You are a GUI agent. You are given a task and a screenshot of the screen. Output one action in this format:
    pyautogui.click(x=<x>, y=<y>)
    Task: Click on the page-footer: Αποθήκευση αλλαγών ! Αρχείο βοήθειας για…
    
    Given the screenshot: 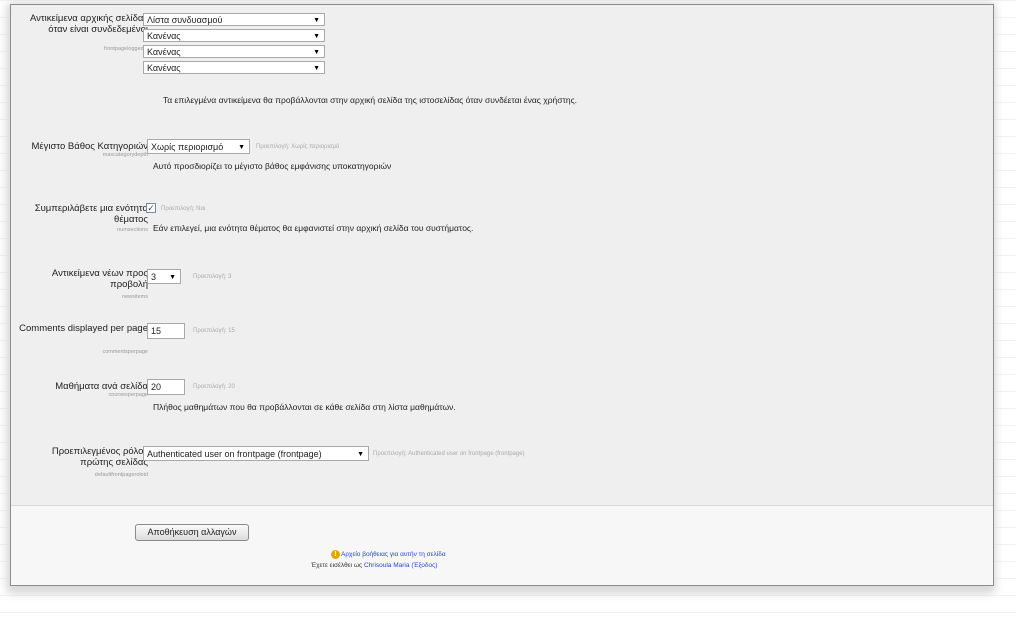 What is the action you would take?
    pyautogui.click(x=502, y=545)
    